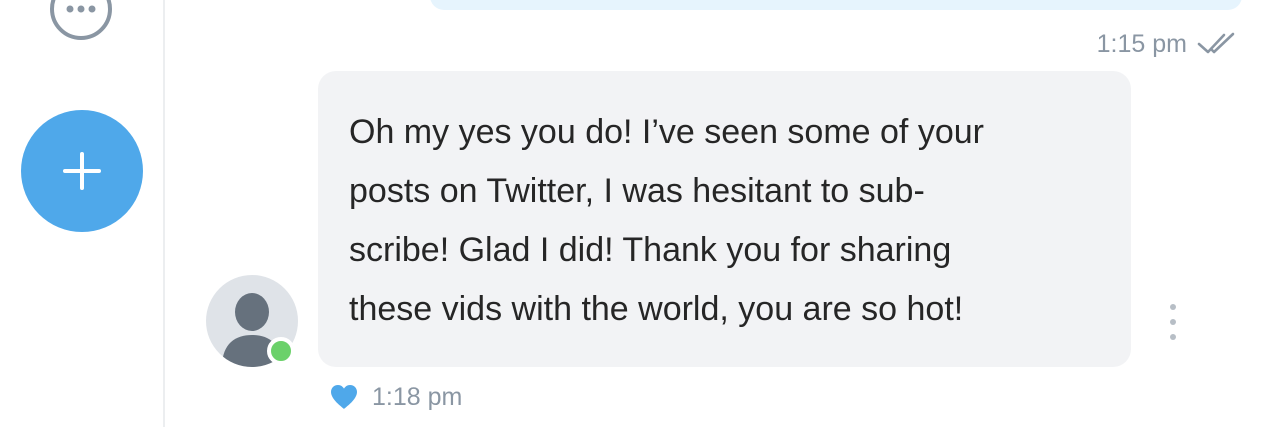 The height and width of the screenshot is (427, 1284). What do you see at coordinates (1173, 322) in the screenshot?
I see `message-options-button` at bounding box center [1173, 322].